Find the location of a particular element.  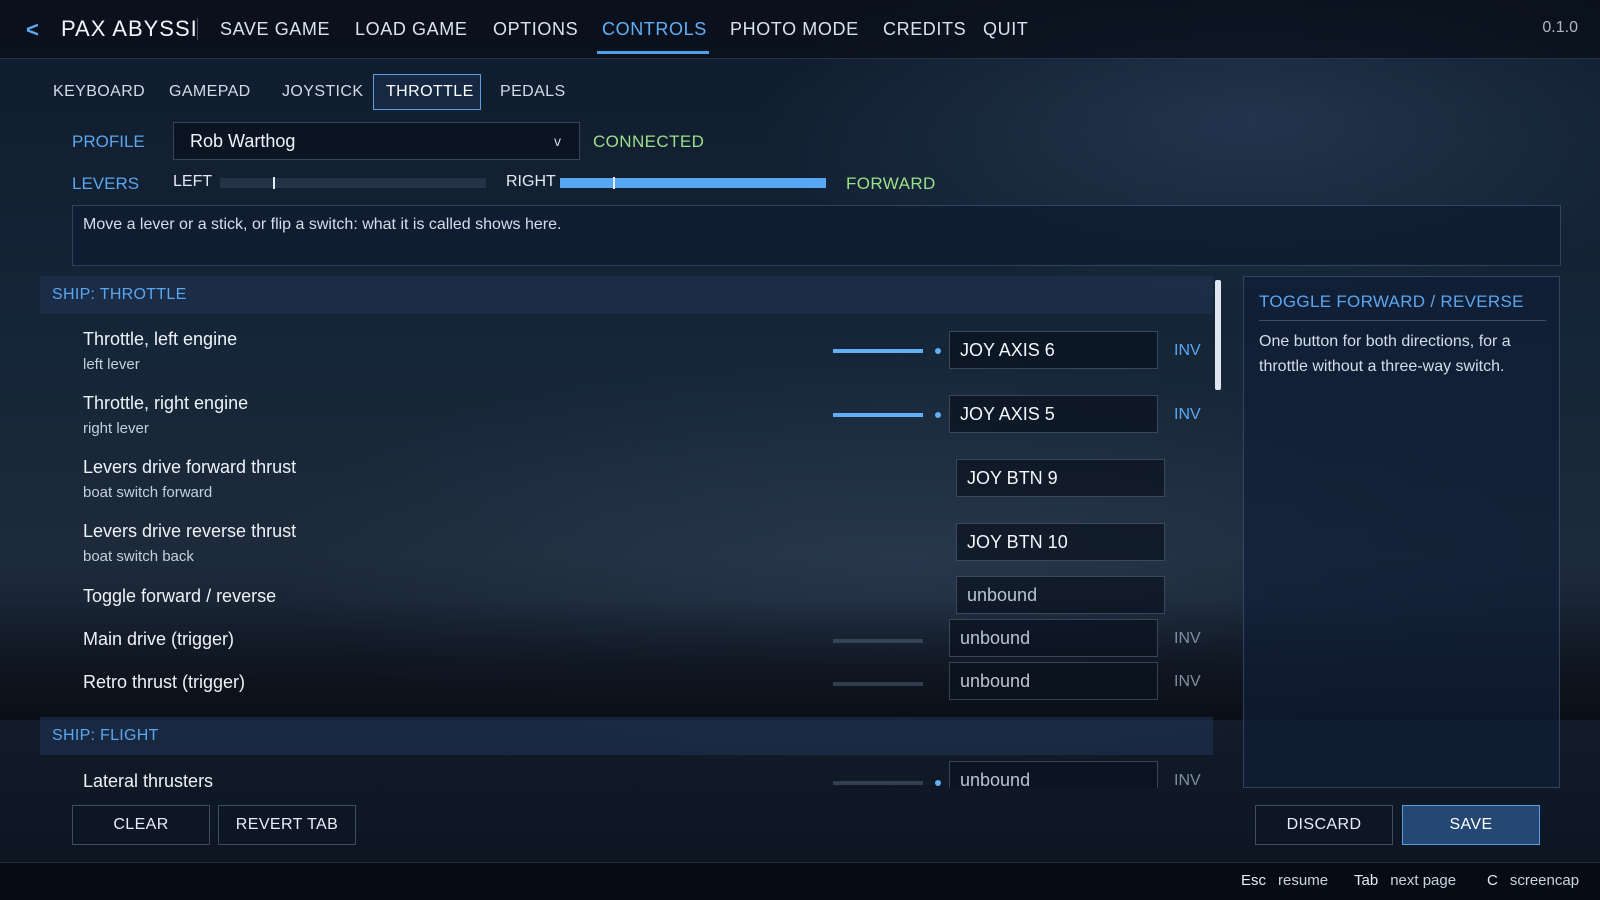

binding-subtitle: boat switch back is located at coordinates (138, 556).